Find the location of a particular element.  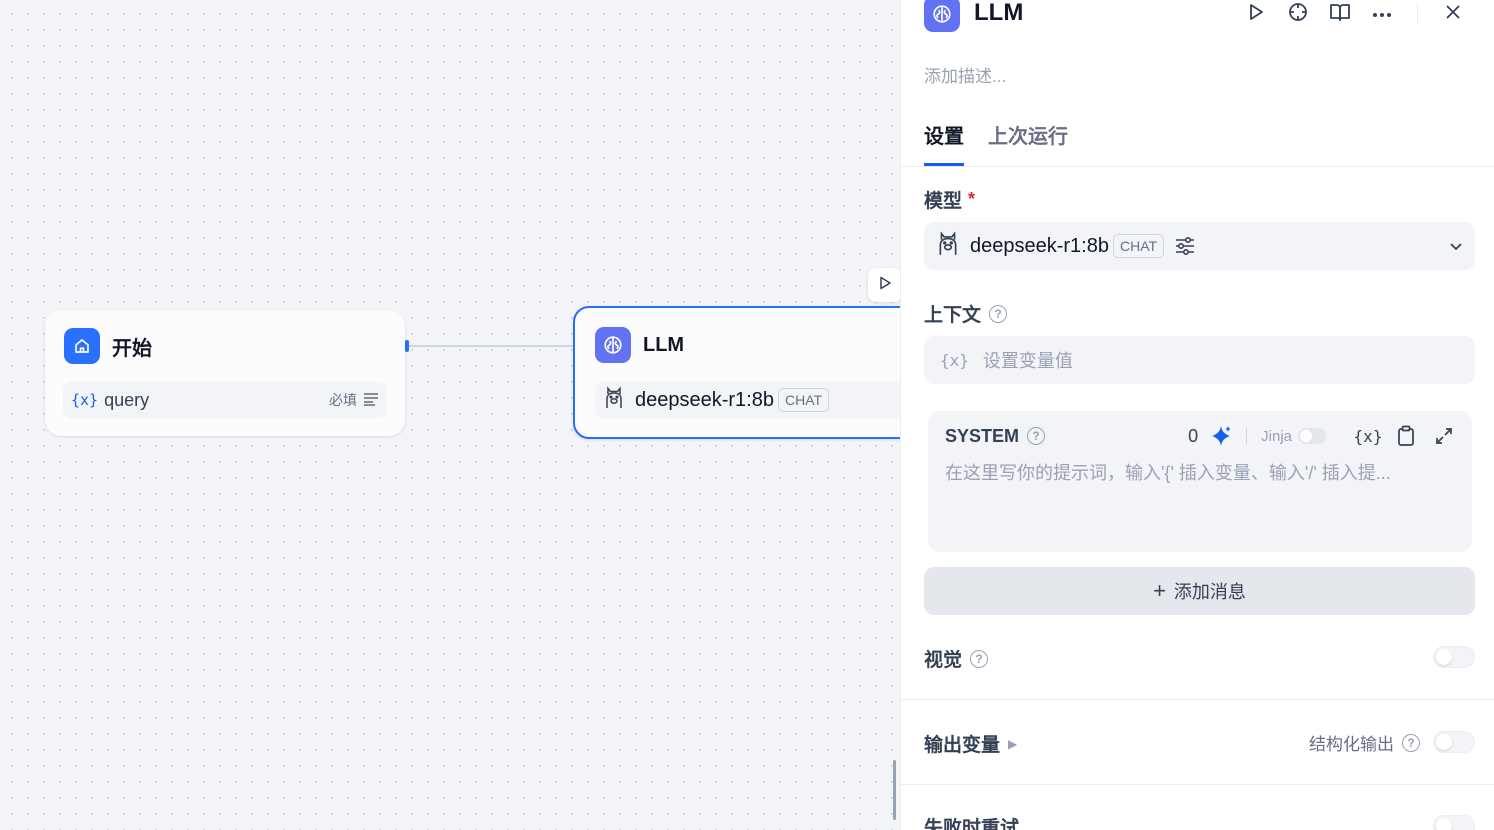

expand-icon is located at coordinates (1444, 436).